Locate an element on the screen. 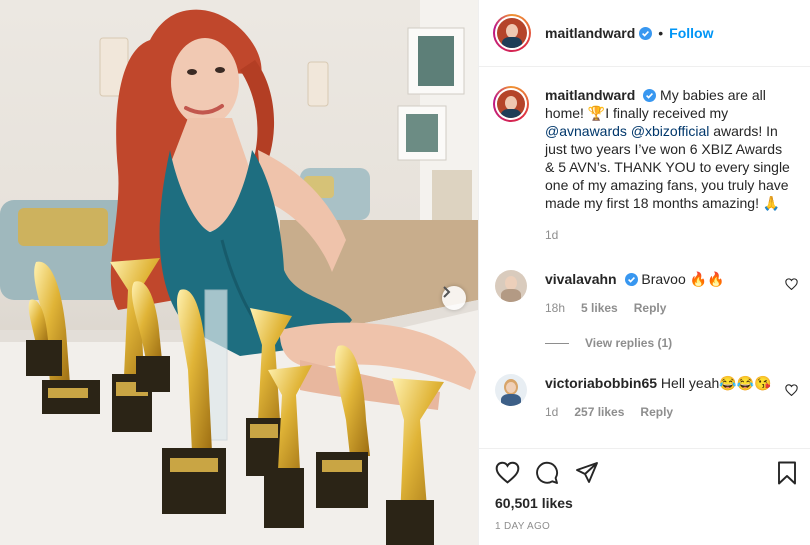 The image size is (810, 545). comment-likes: 257 likes is located at coordinates (599, 412).